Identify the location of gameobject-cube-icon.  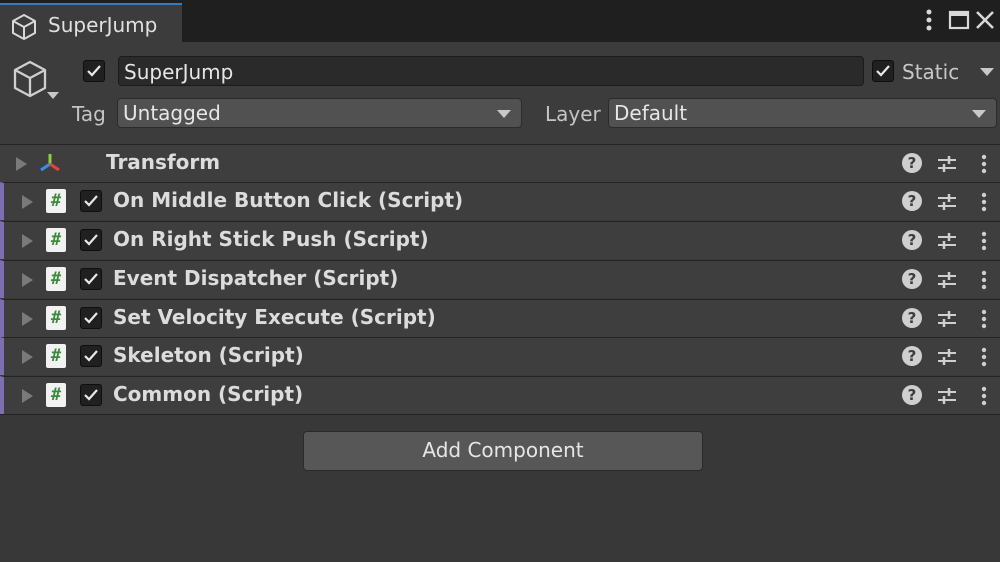
(30, 79).